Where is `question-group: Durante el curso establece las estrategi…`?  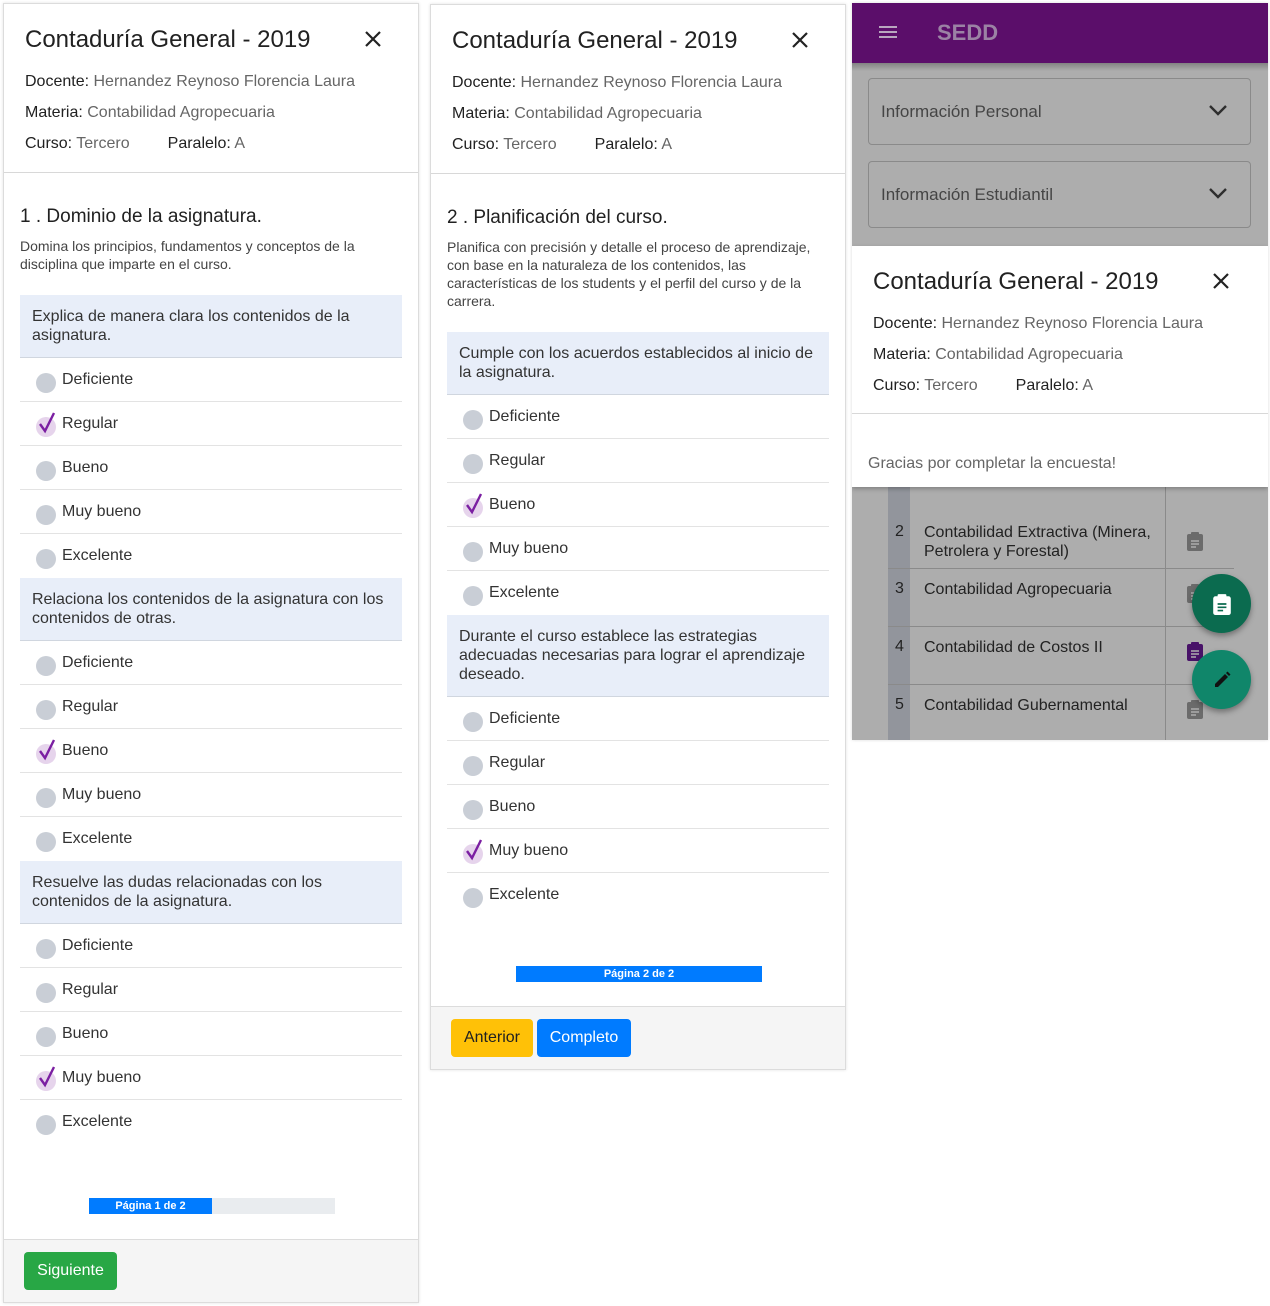 question-group: Durante el curso establece las estrategi… is located at coordinates (638, 766).